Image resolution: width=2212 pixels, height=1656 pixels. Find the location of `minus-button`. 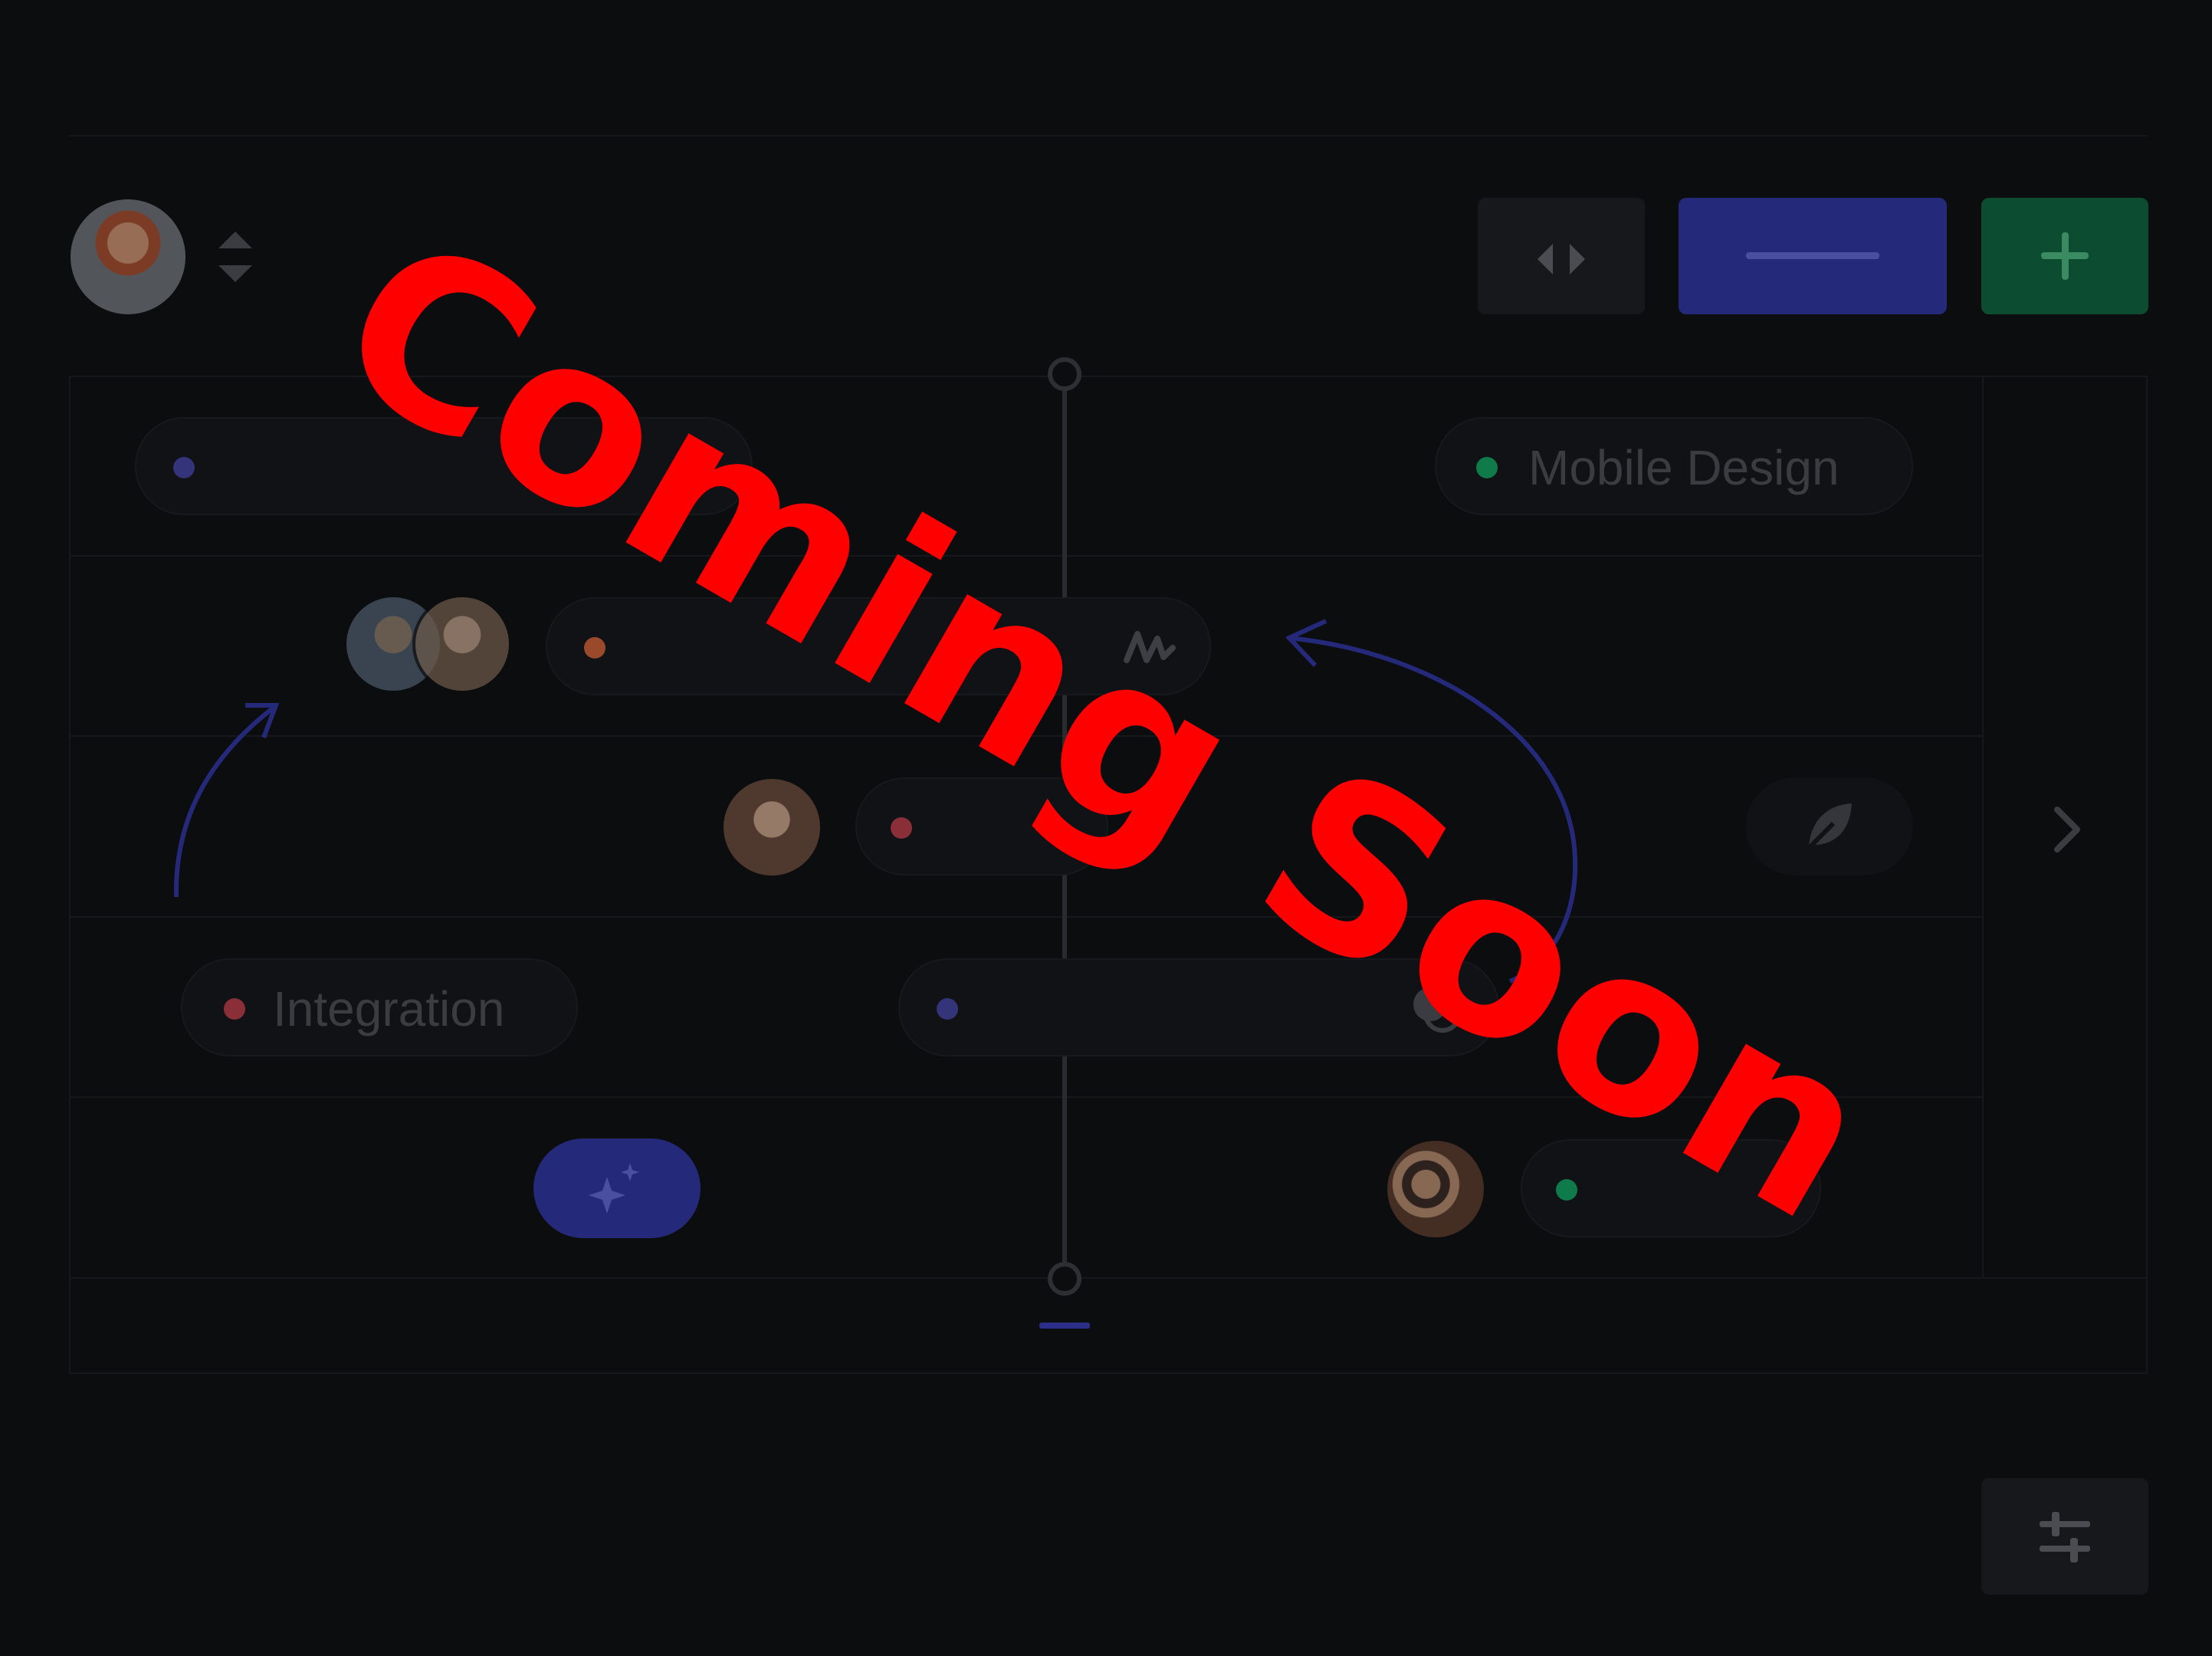

minus-button is located at coordinates (1813, 256).